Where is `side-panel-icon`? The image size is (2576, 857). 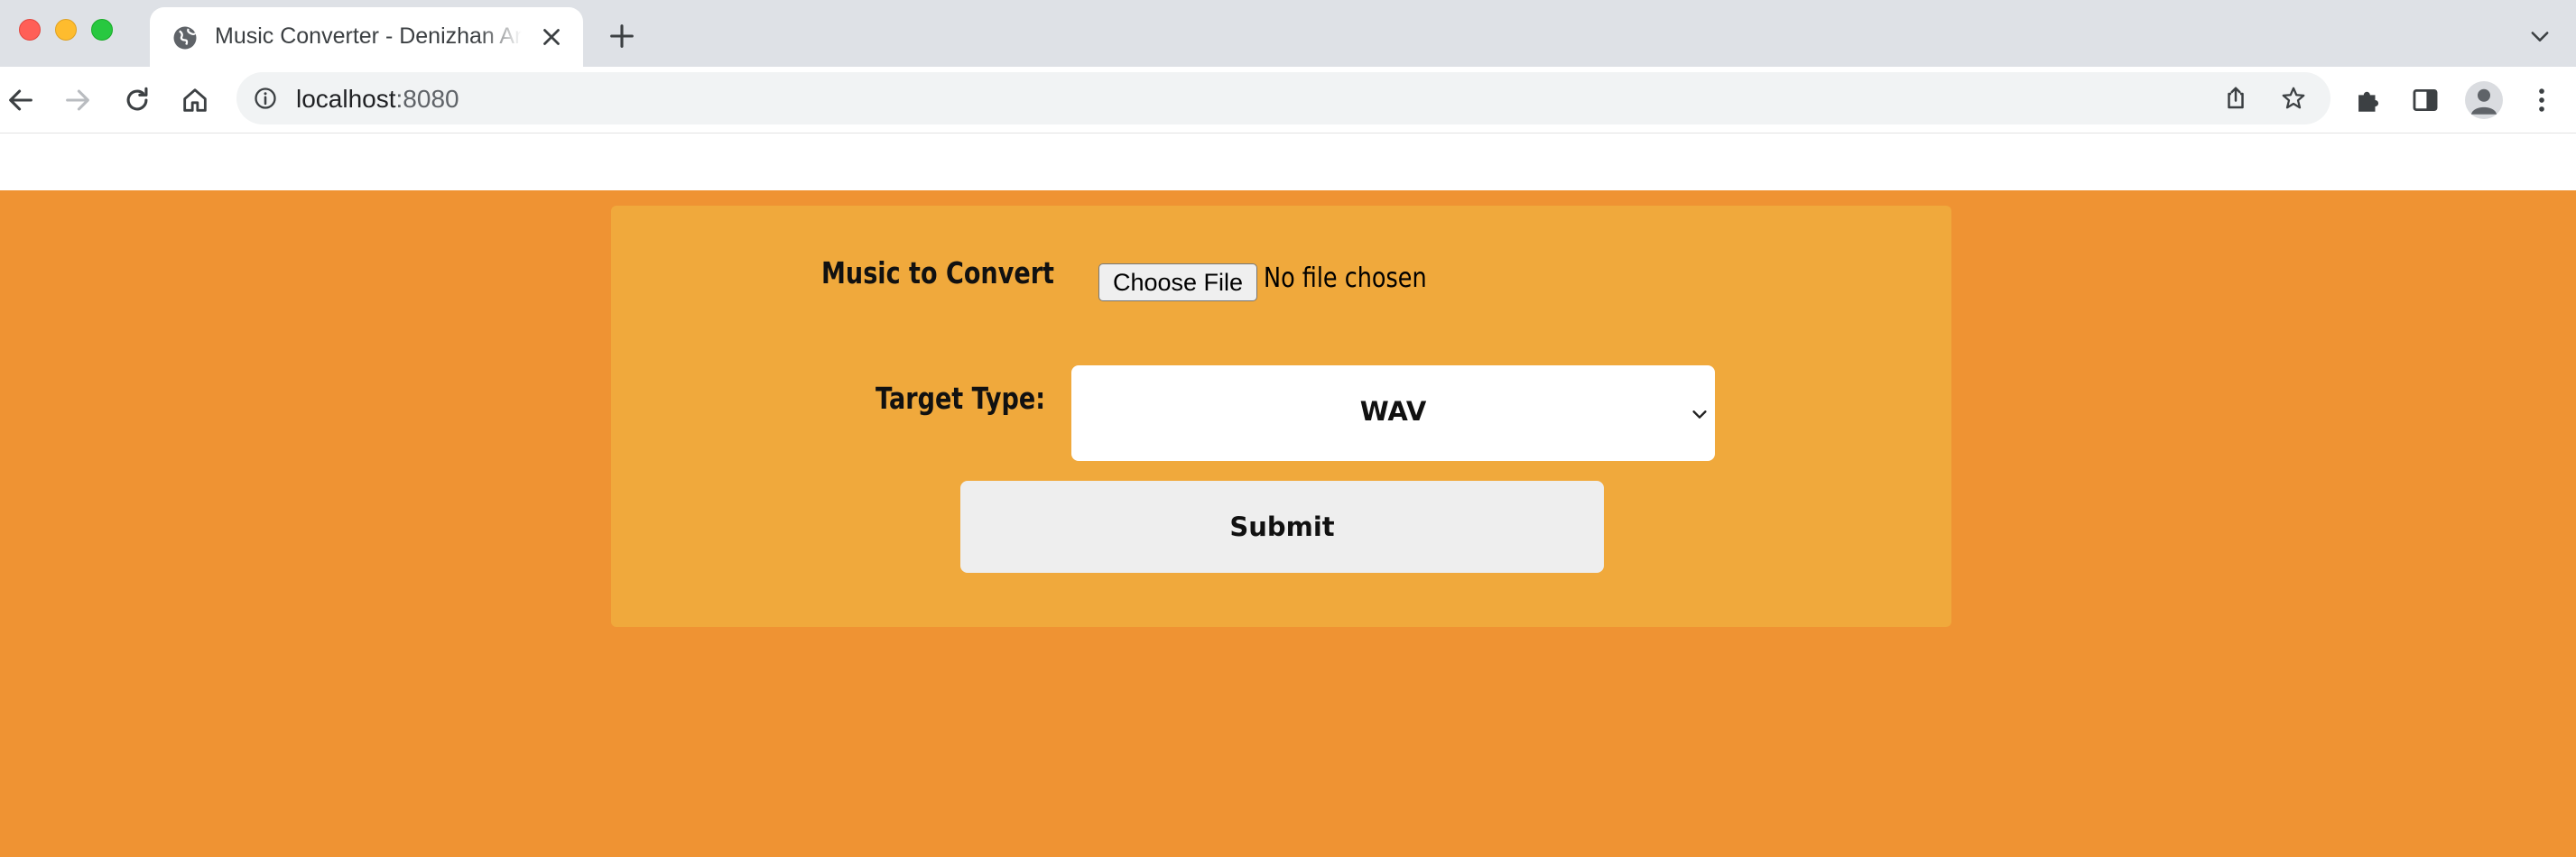
side-panel-icon is located at coordinates (2425, 100).